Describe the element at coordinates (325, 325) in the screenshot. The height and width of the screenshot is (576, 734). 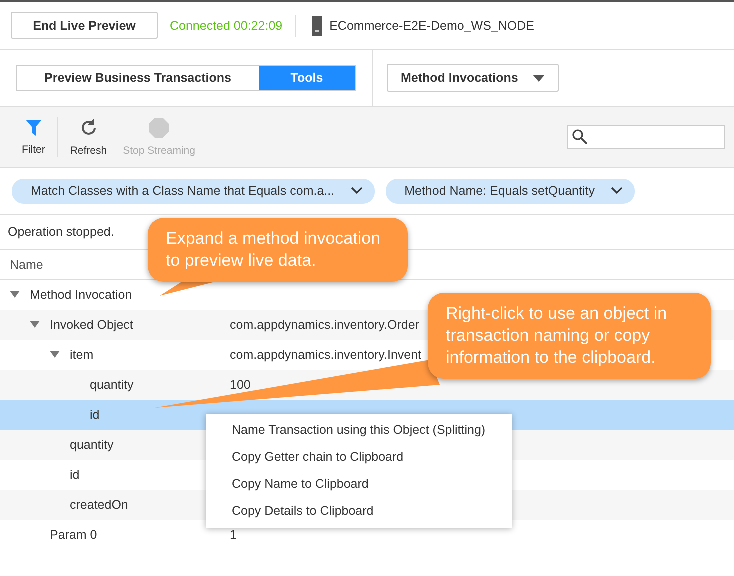
I see `node-value: com.appdynamics.inventory.Order` at that location.